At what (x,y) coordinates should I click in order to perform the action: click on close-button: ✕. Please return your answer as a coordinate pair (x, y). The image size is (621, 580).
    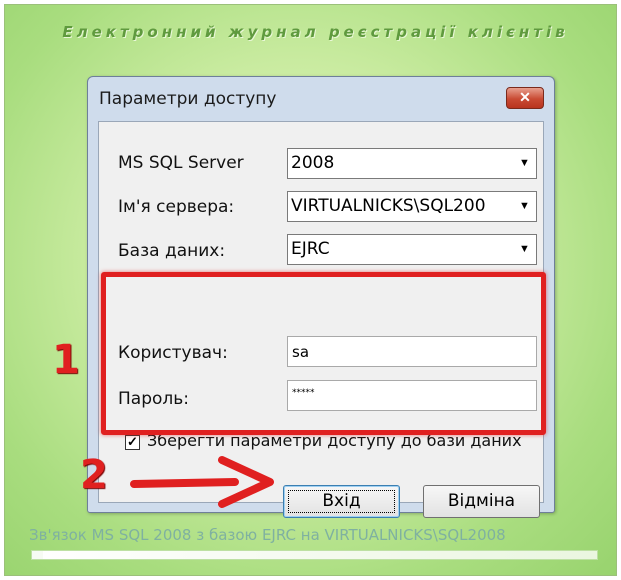
    Looking at the image, I should click on (525, 98).